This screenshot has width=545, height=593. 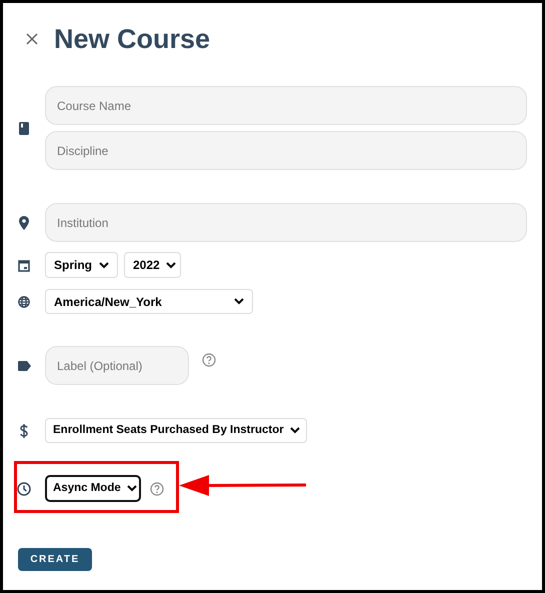 I want to click on close-icon, so click(x=32, y=39).